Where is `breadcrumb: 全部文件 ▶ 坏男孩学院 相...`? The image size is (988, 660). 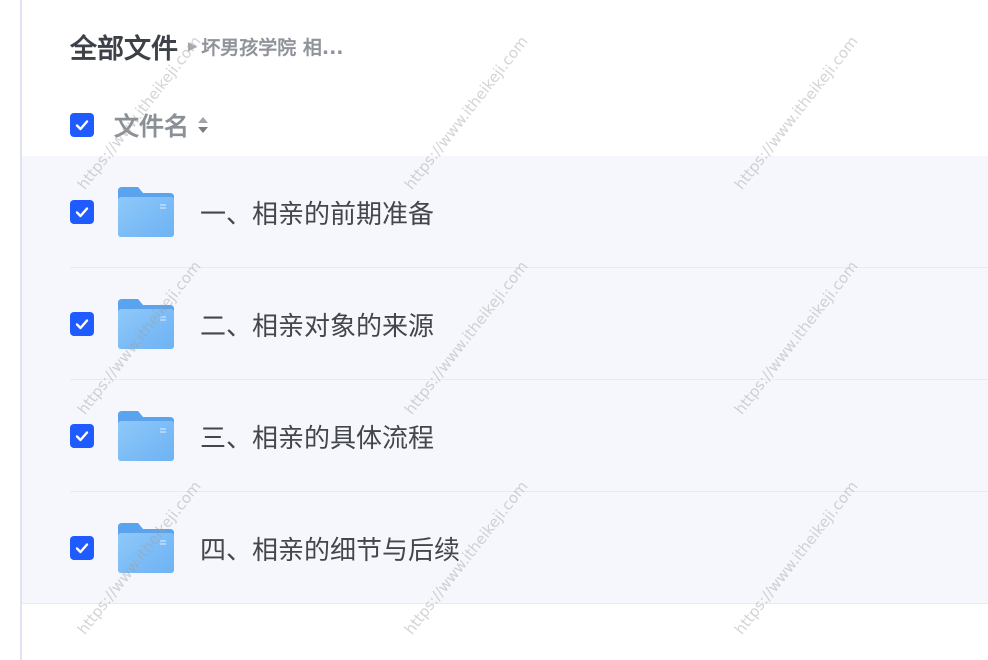 breadcrumb: 全部文件 ▶ 坏男孩学院 相... is located at coordinates (207, 46).